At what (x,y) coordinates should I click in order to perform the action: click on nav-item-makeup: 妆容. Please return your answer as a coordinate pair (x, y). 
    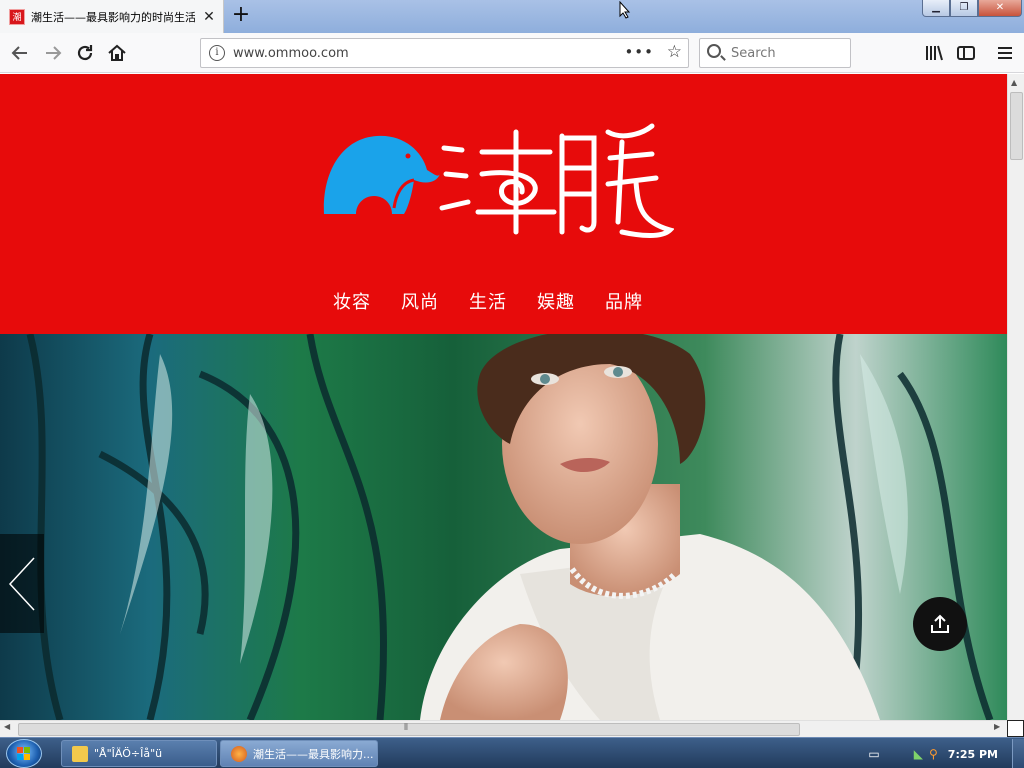
    Looking at the image, I should click on (352, 301).